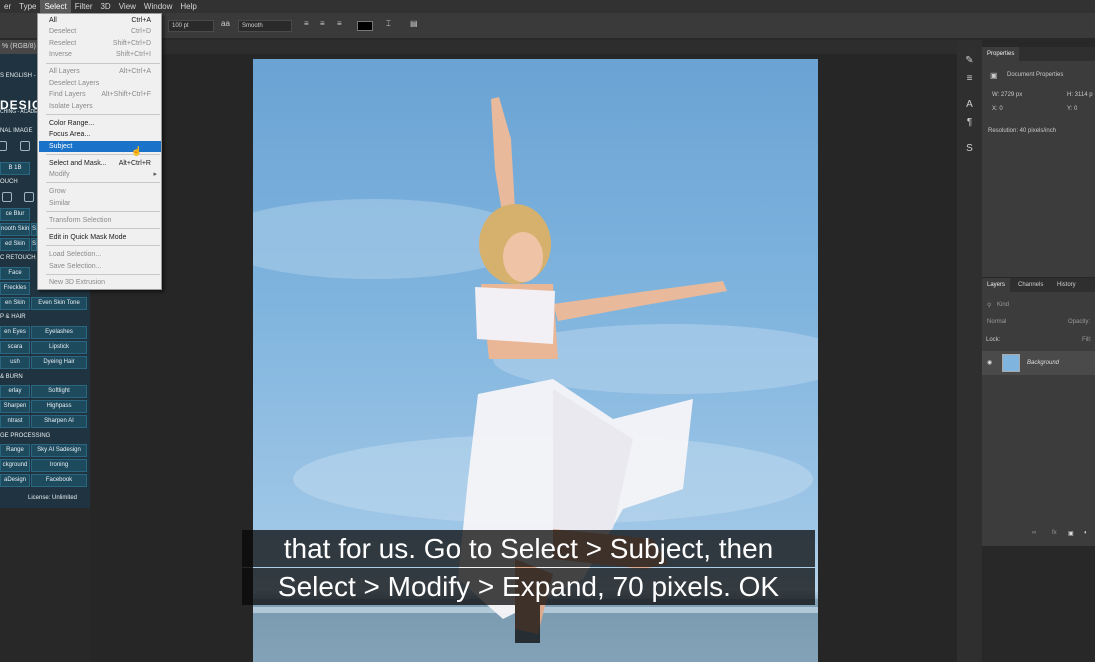 The image size is (1095, 662). What do you see at coordinates (969, 104) in the screenshot?
I see `character-icon: A` at bounding box center [969, 104].